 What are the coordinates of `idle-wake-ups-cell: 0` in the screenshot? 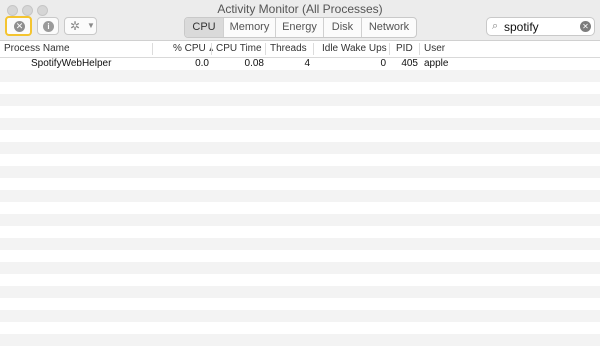 It's located at (383, 63).